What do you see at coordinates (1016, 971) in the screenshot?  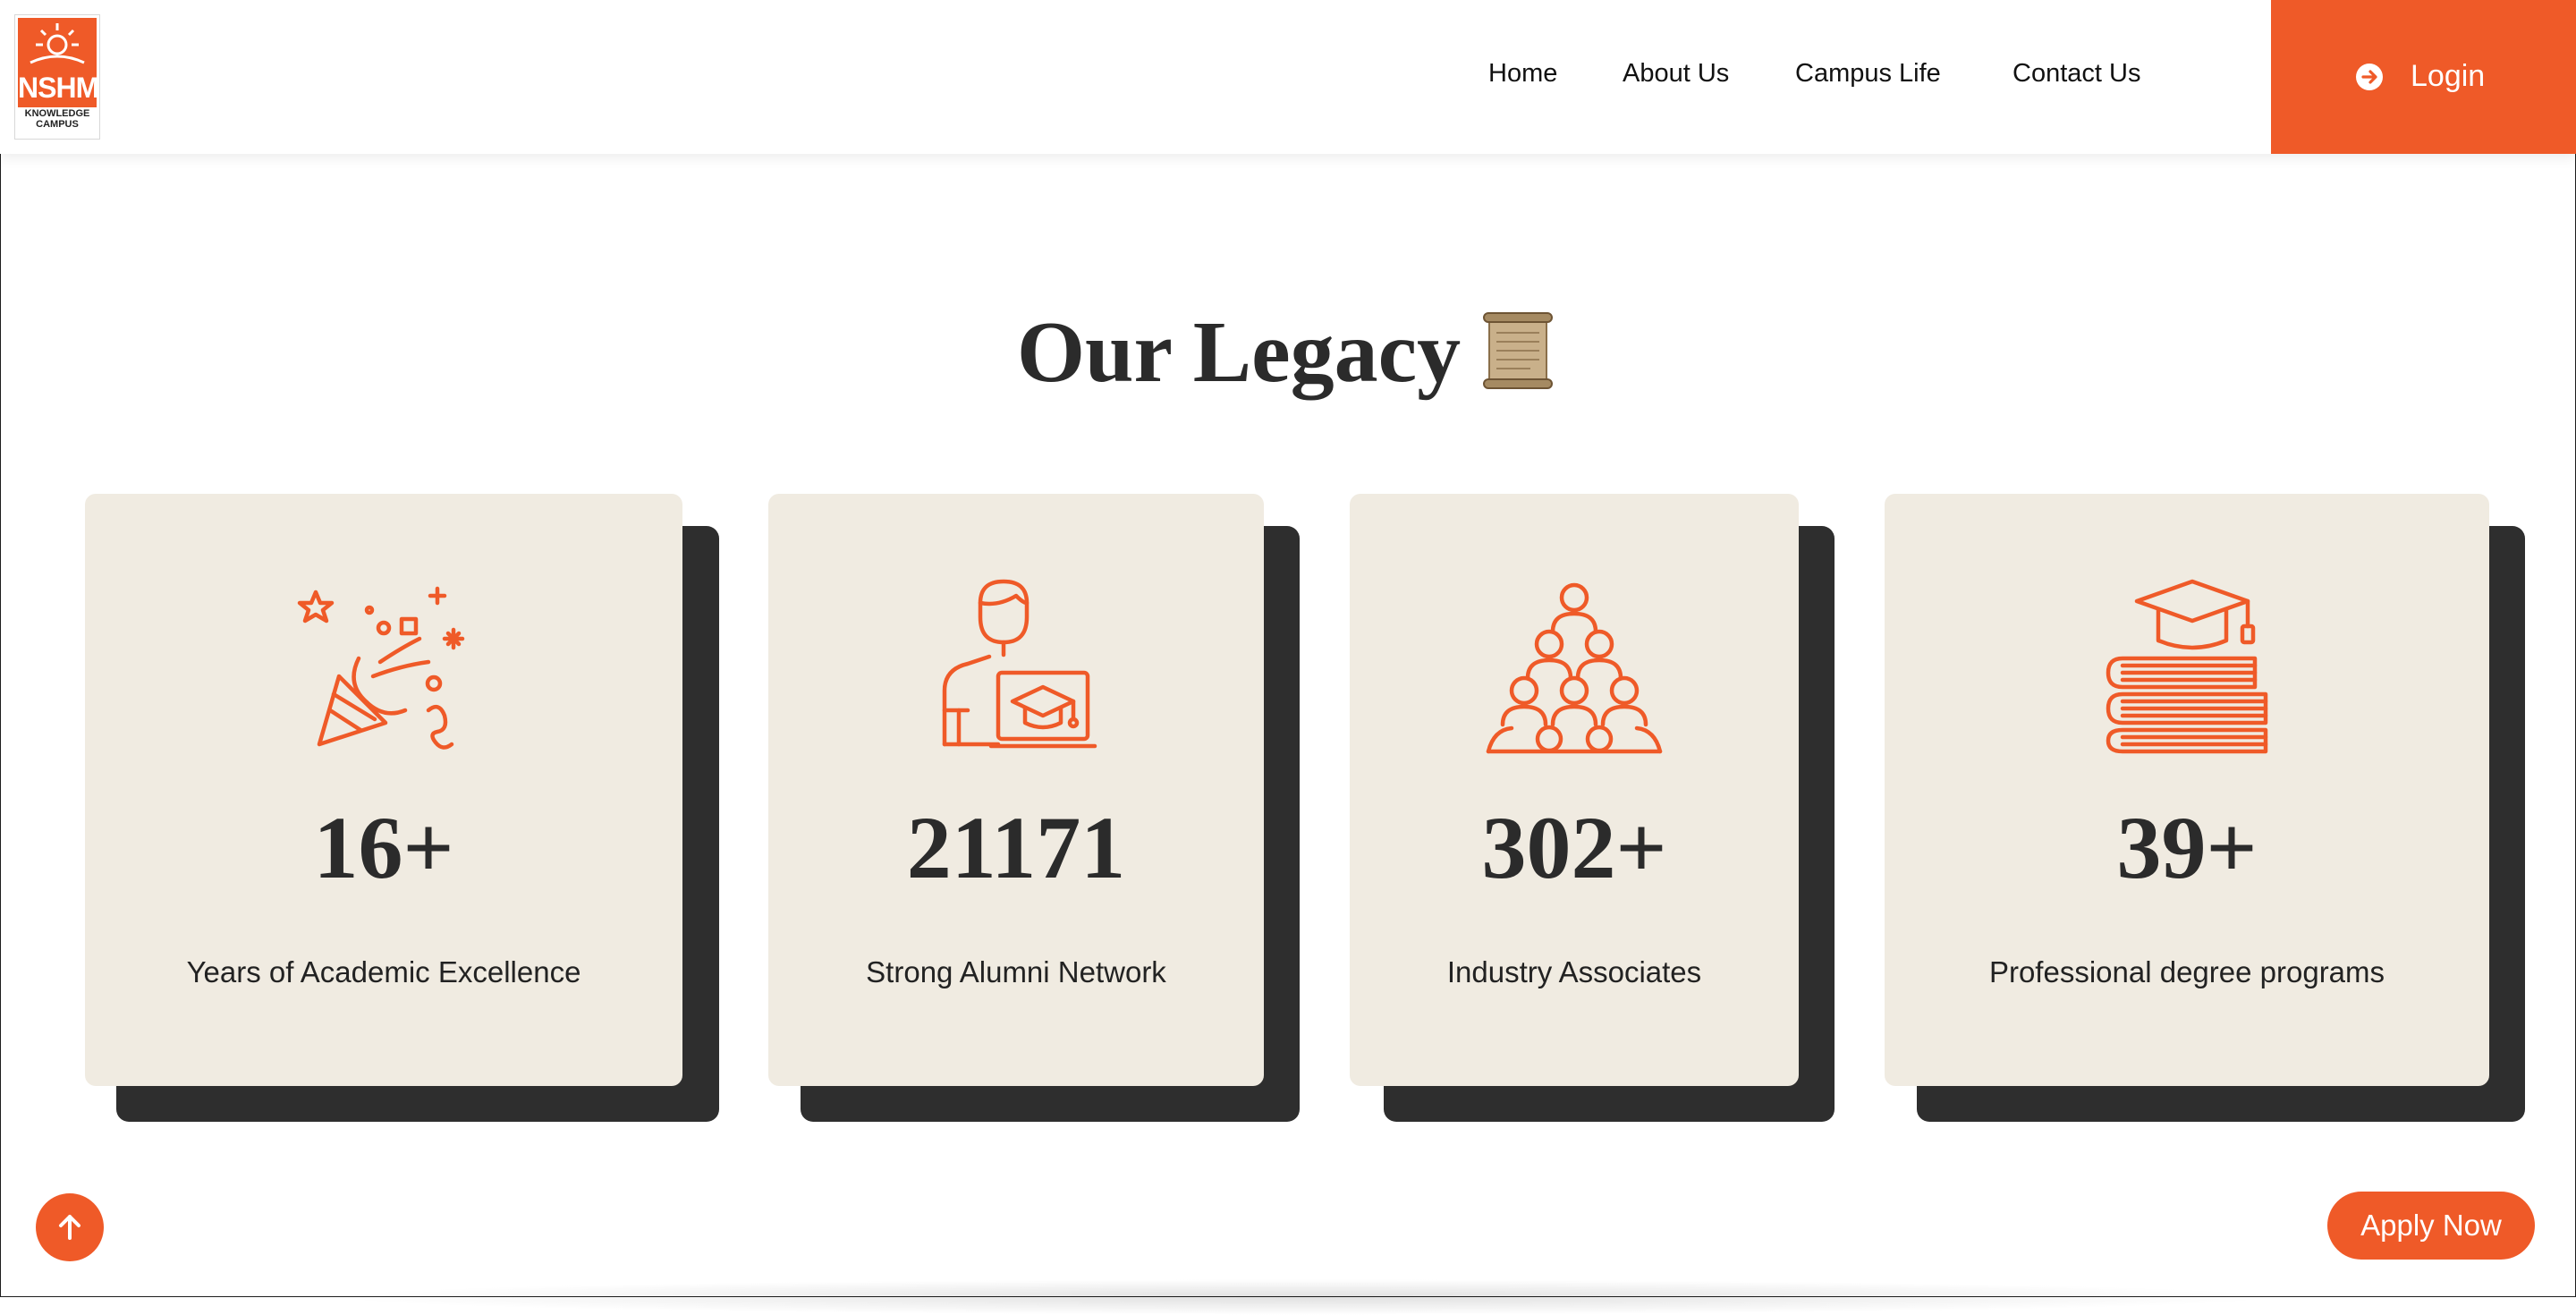 I see `stat-label: Strong Alumni Network` at bounding box center [1016, 971].